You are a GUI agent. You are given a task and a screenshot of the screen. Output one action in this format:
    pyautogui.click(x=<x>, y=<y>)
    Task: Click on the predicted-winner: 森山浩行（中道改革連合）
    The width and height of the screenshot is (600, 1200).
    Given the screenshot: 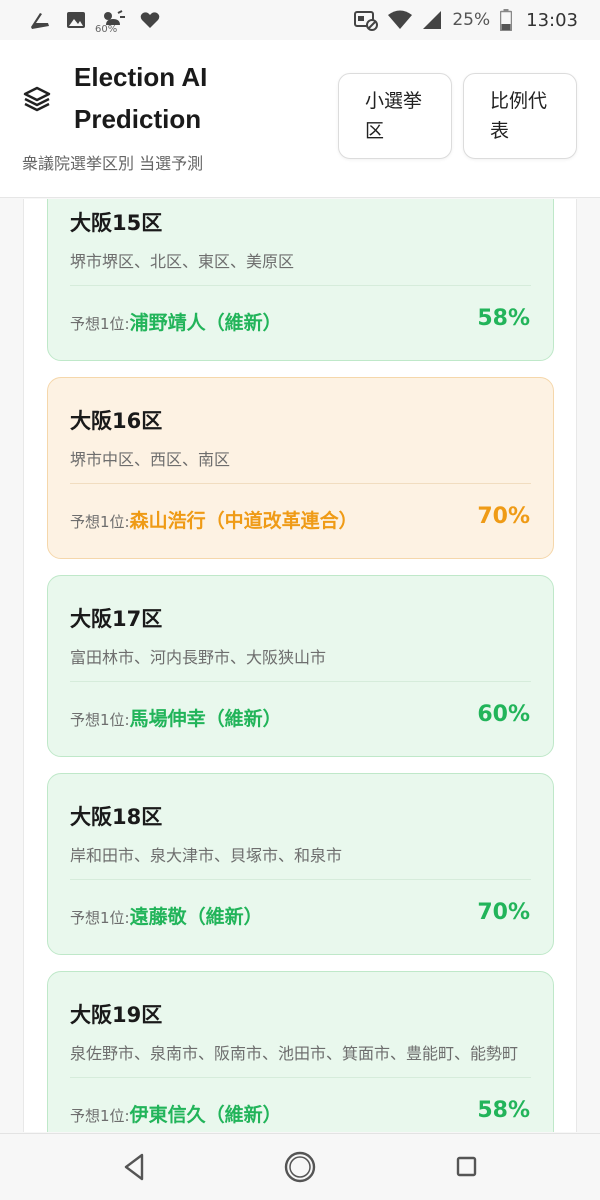 What is the action you would take?
    pyautogui.click(x=243, y=521)
    